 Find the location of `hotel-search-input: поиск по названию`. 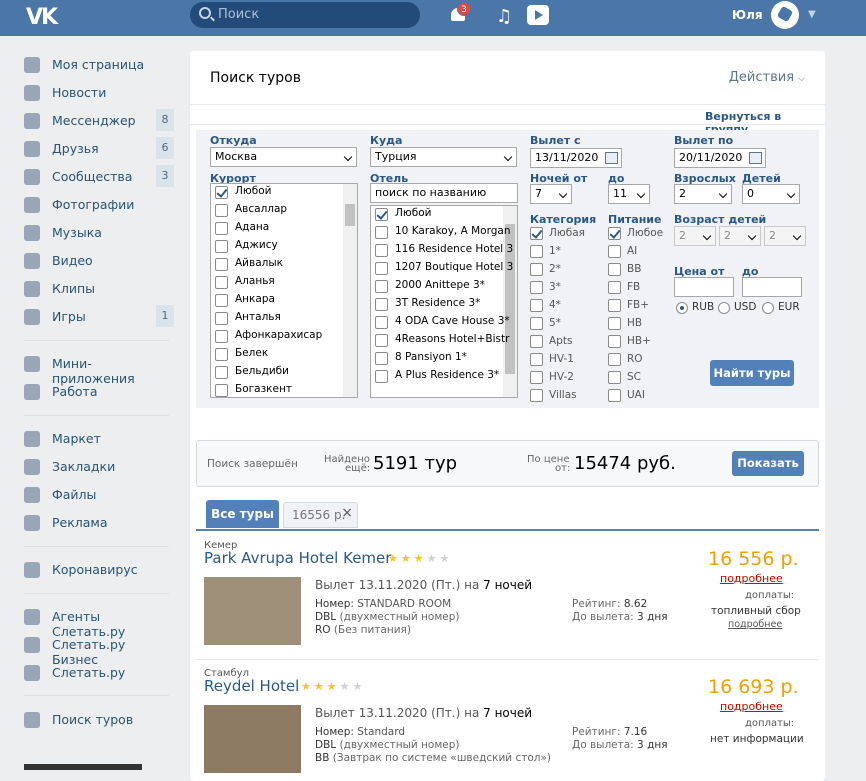

hotel-search-input: поиск по названию is located at coordinates (444, 193).